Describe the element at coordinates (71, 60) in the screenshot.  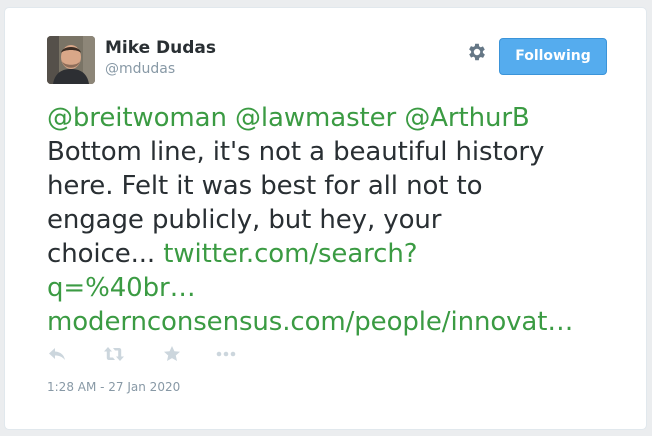
I see `author-avatar` at that location.